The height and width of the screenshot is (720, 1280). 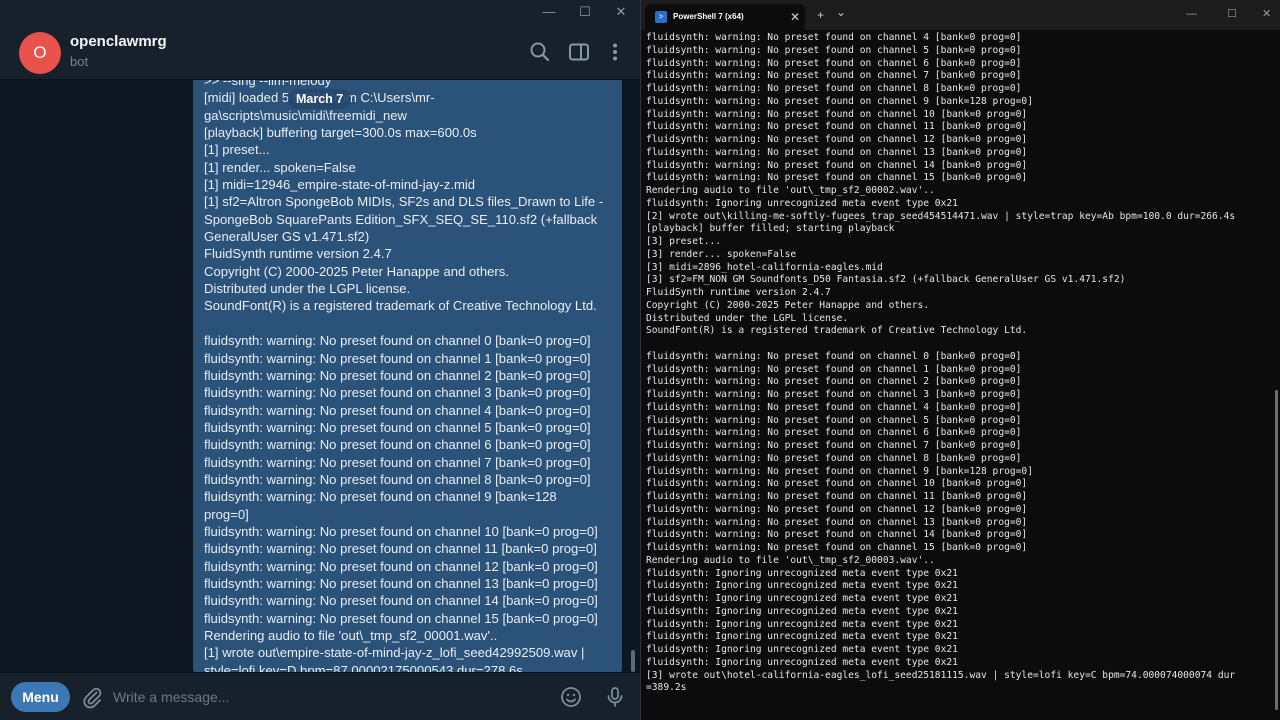 I want to click on chat-status: bot, so click(x=79, y=61).